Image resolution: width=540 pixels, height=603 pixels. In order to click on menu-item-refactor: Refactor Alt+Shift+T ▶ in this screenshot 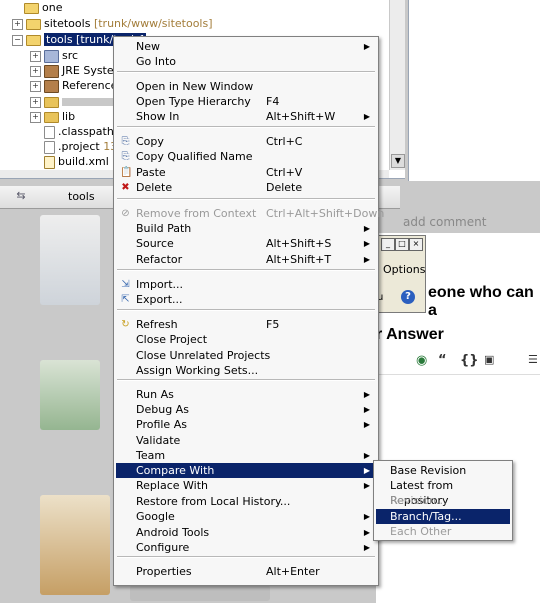, I will do `click(246, 259)`.